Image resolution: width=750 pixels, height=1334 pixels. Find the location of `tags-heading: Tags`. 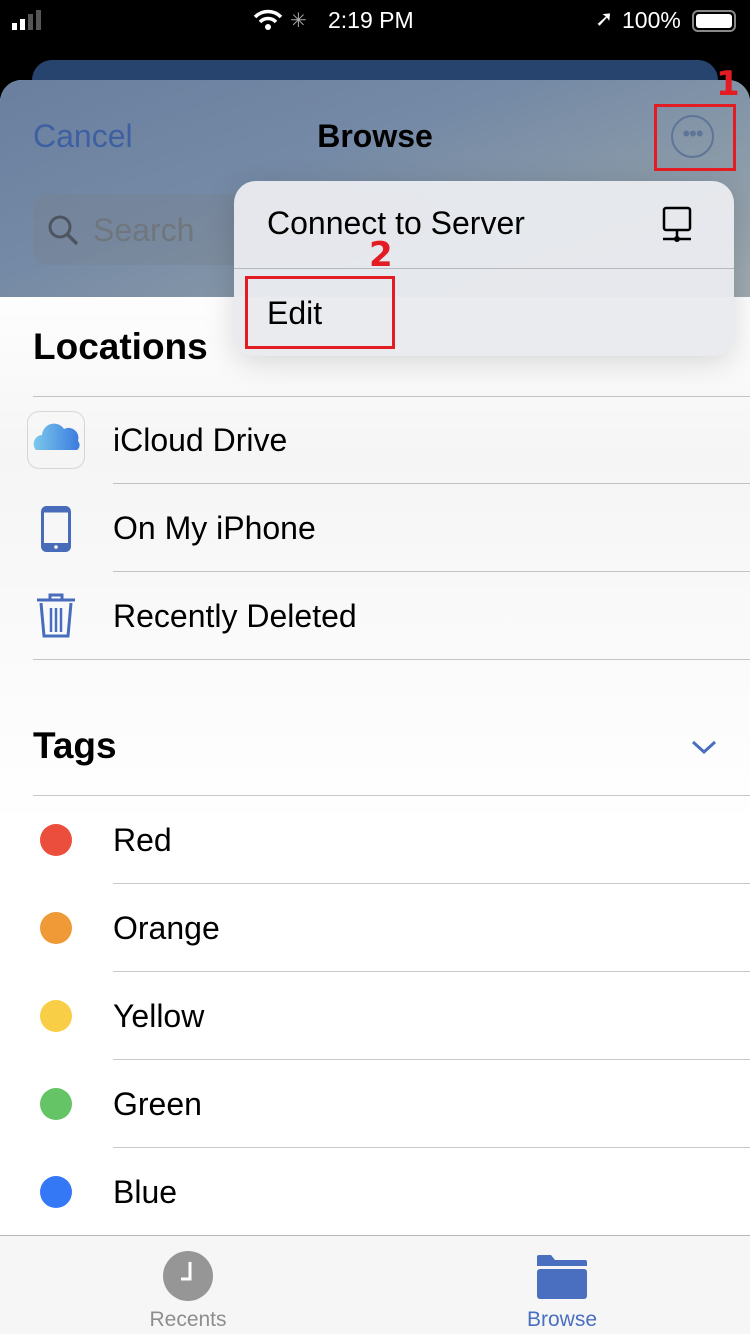

tags-heading: Tags is located at coordinates (75, 745).